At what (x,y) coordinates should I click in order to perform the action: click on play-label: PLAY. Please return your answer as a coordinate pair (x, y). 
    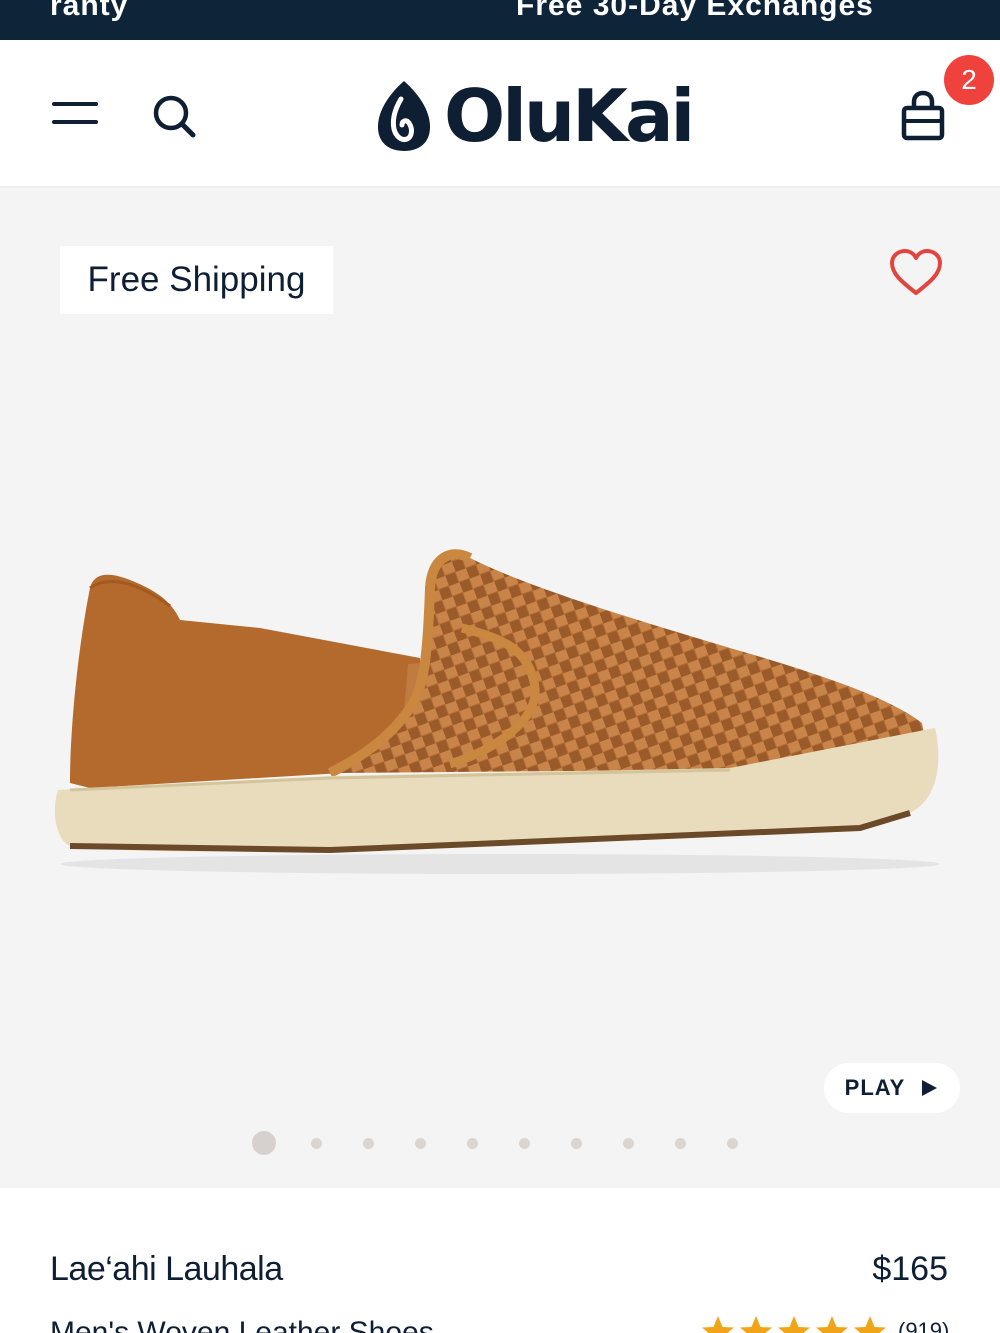
    Looking at the image, I should click on (875, 1087).